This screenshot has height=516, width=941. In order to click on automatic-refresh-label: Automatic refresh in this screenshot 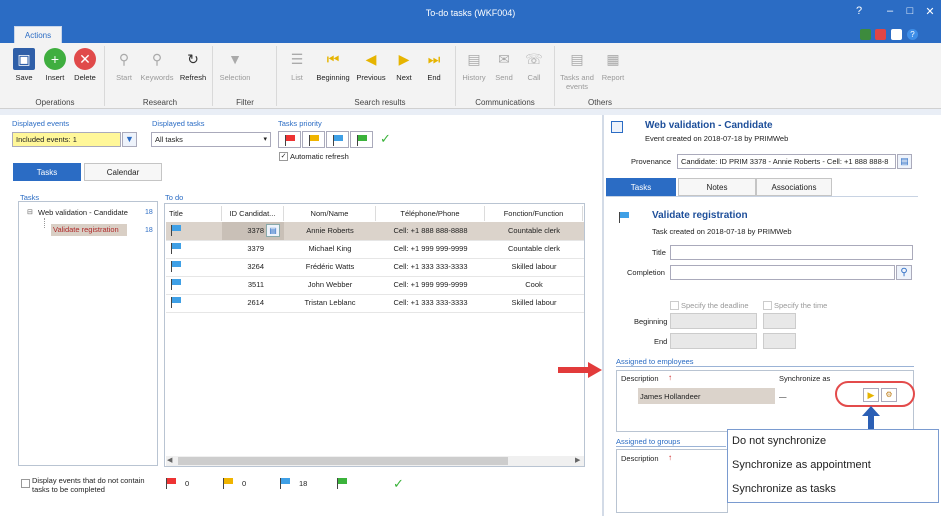, I will do `click(319, 156)`.